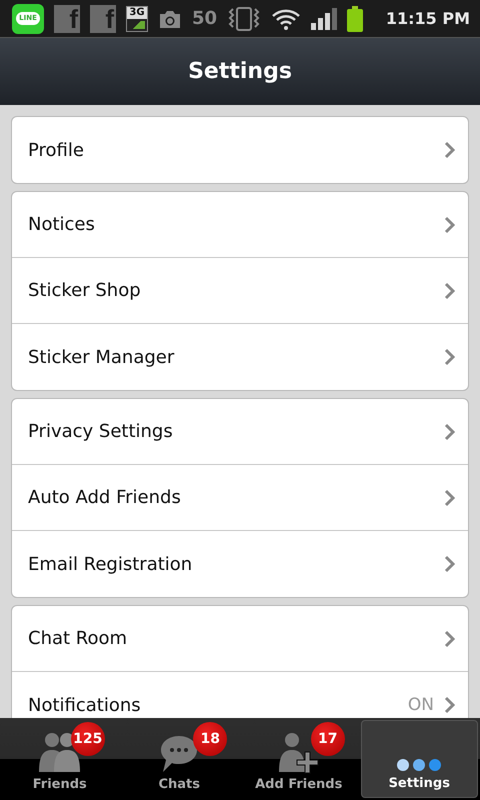 Image resolution: width=480 pixels, height=800 pixels. What do you see at coordinates (240, 225) in the screenshot?
I see `settings-item: Notices` at bounding box center [240, 225].